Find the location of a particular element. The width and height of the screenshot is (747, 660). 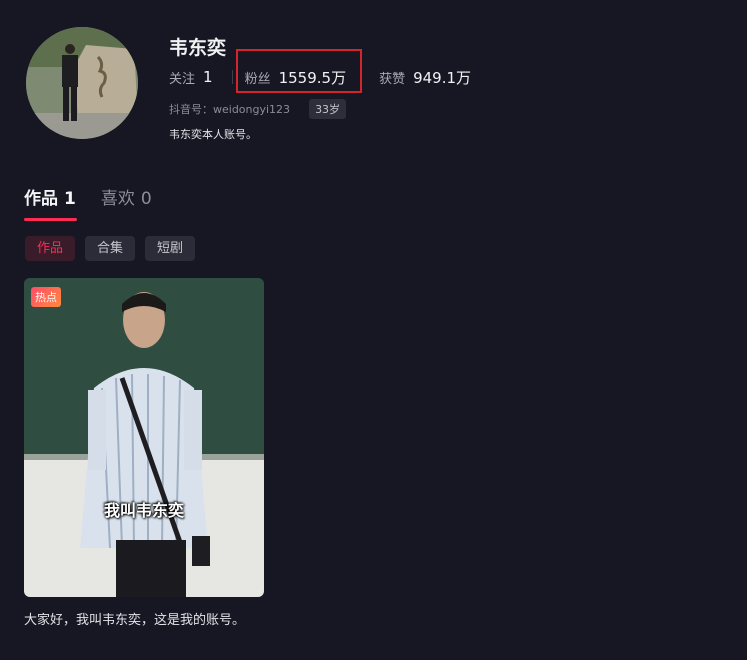

tab-likes: 喜欢 0 is located at coordinates (126, 196).